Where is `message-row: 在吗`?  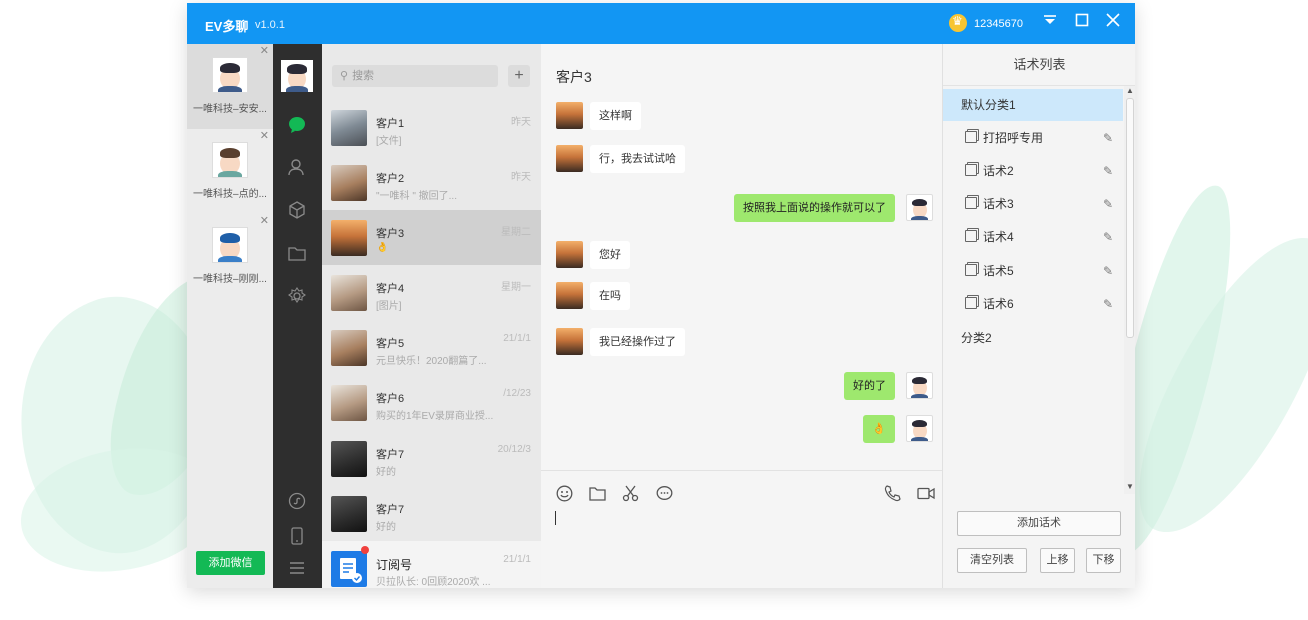
message-row: 在吗 is located at coordinates (741, 297).